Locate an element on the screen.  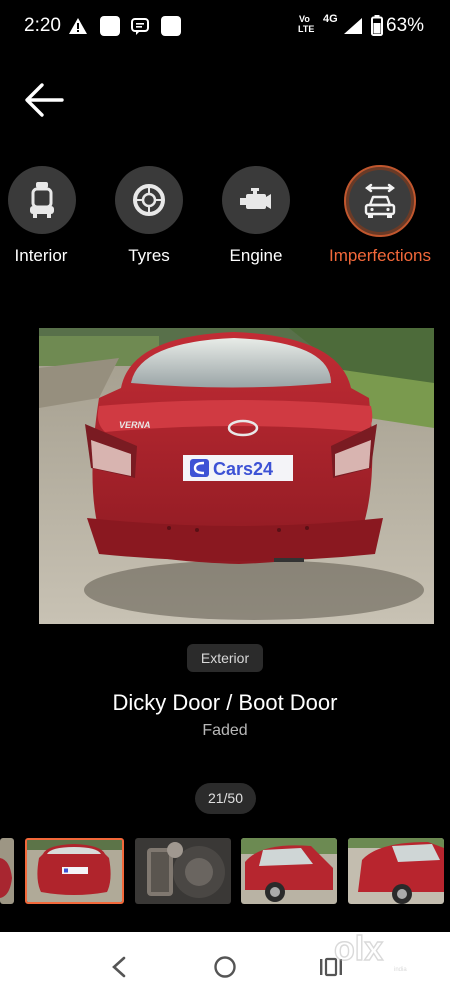
tyre-icon is located at coordinates (149, 200).